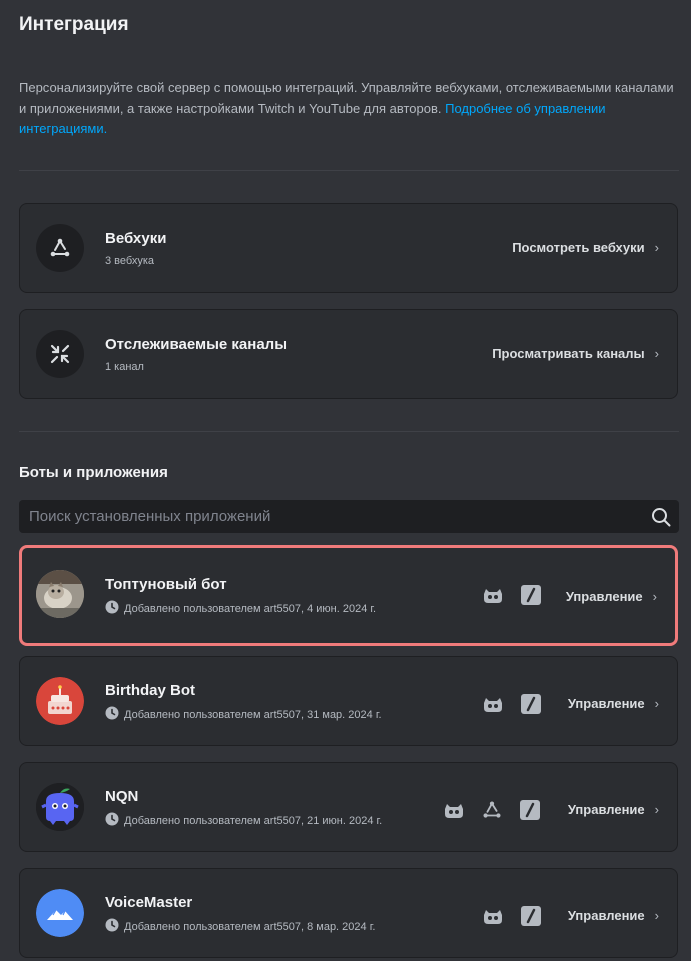 The height and width of the screenshot is (961, 691). I want to click on followed-channels-count: 1 канал, so click(124, 367).